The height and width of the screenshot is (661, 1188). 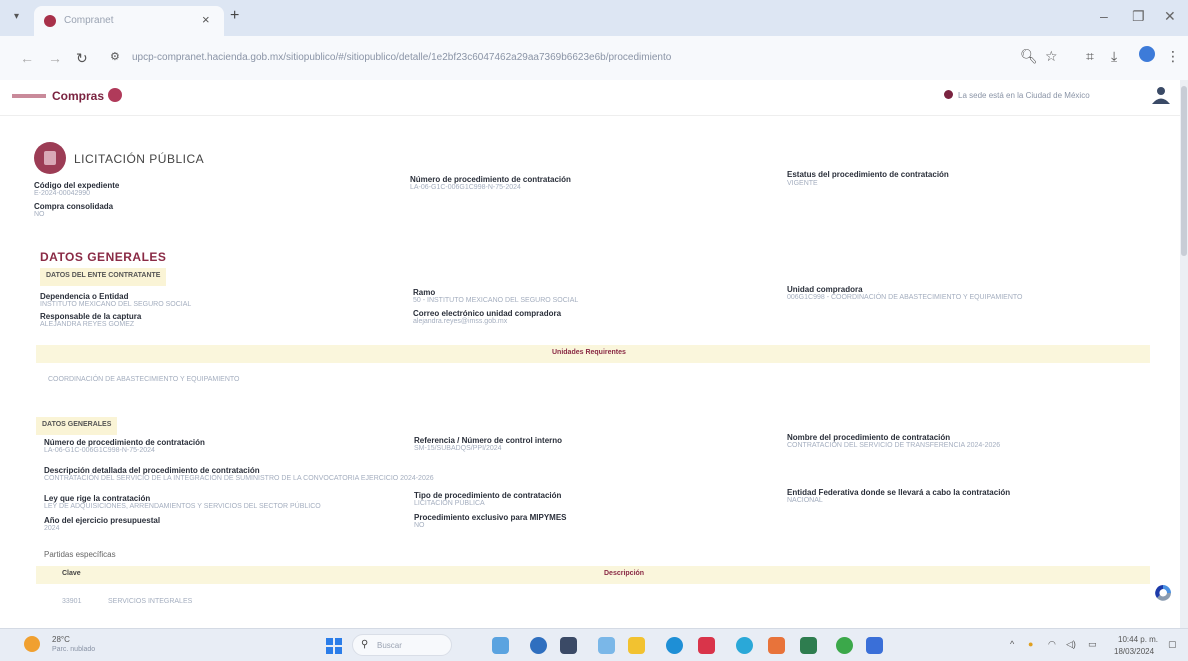 What do you see at coordinates (55, 58) in the screenshot?
I see `forward-arrow-icon: →` at bounding box center [55, 58].